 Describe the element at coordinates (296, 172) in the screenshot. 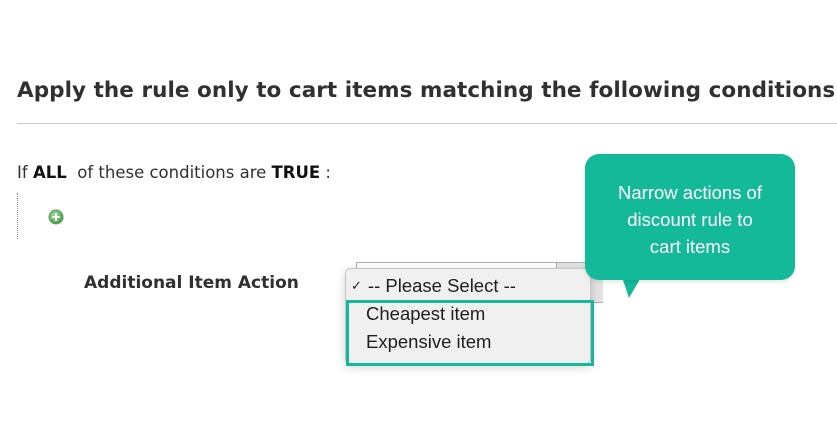

I see `value-toggle: TRUE` at that location.